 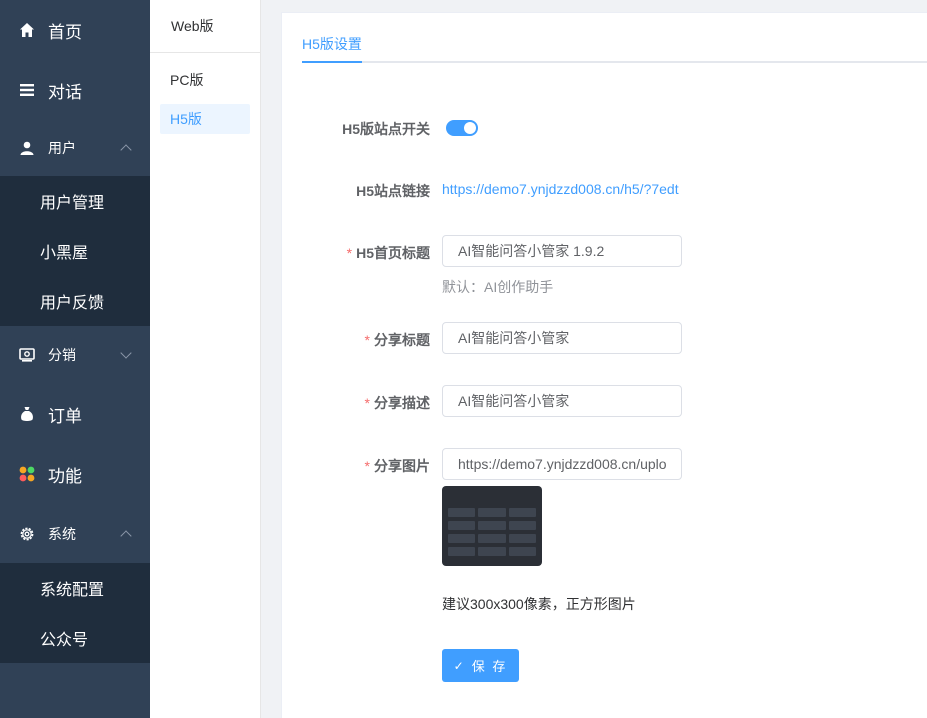 I want to click on list-icon, so click(x=27, y=90).